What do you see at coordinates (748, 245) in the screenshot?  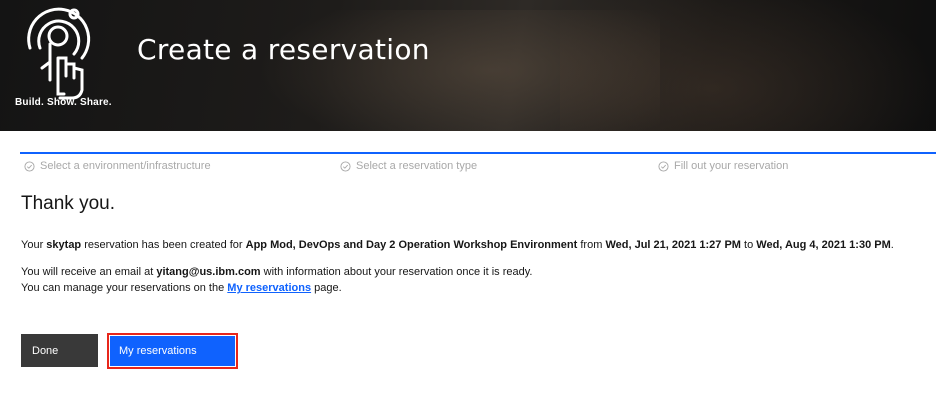 I see `summary-text: to` at bounding box center [748, 245].